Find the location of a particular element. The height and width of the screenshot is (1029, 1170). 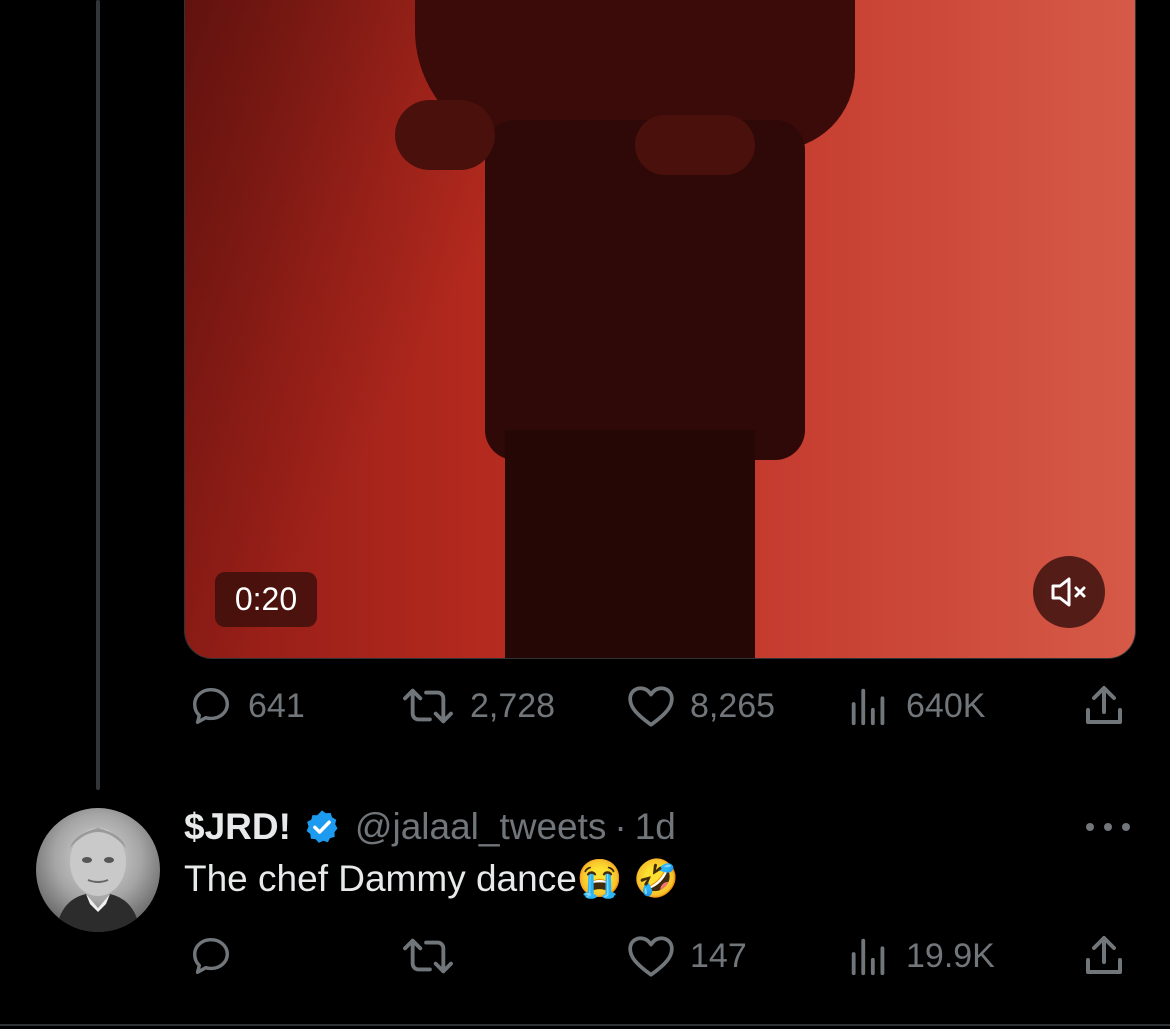

like-button: 147 is located at coordinates (686, 956).